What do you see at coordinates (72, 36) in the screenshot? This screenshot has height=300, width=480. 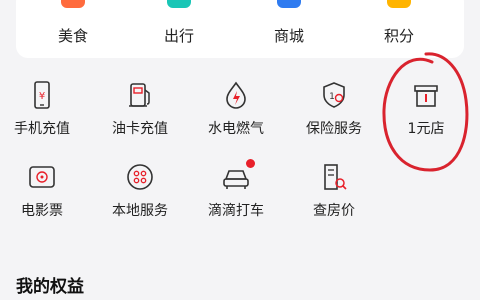 I see `category-label: 美食` at bounding box center [72, 36].